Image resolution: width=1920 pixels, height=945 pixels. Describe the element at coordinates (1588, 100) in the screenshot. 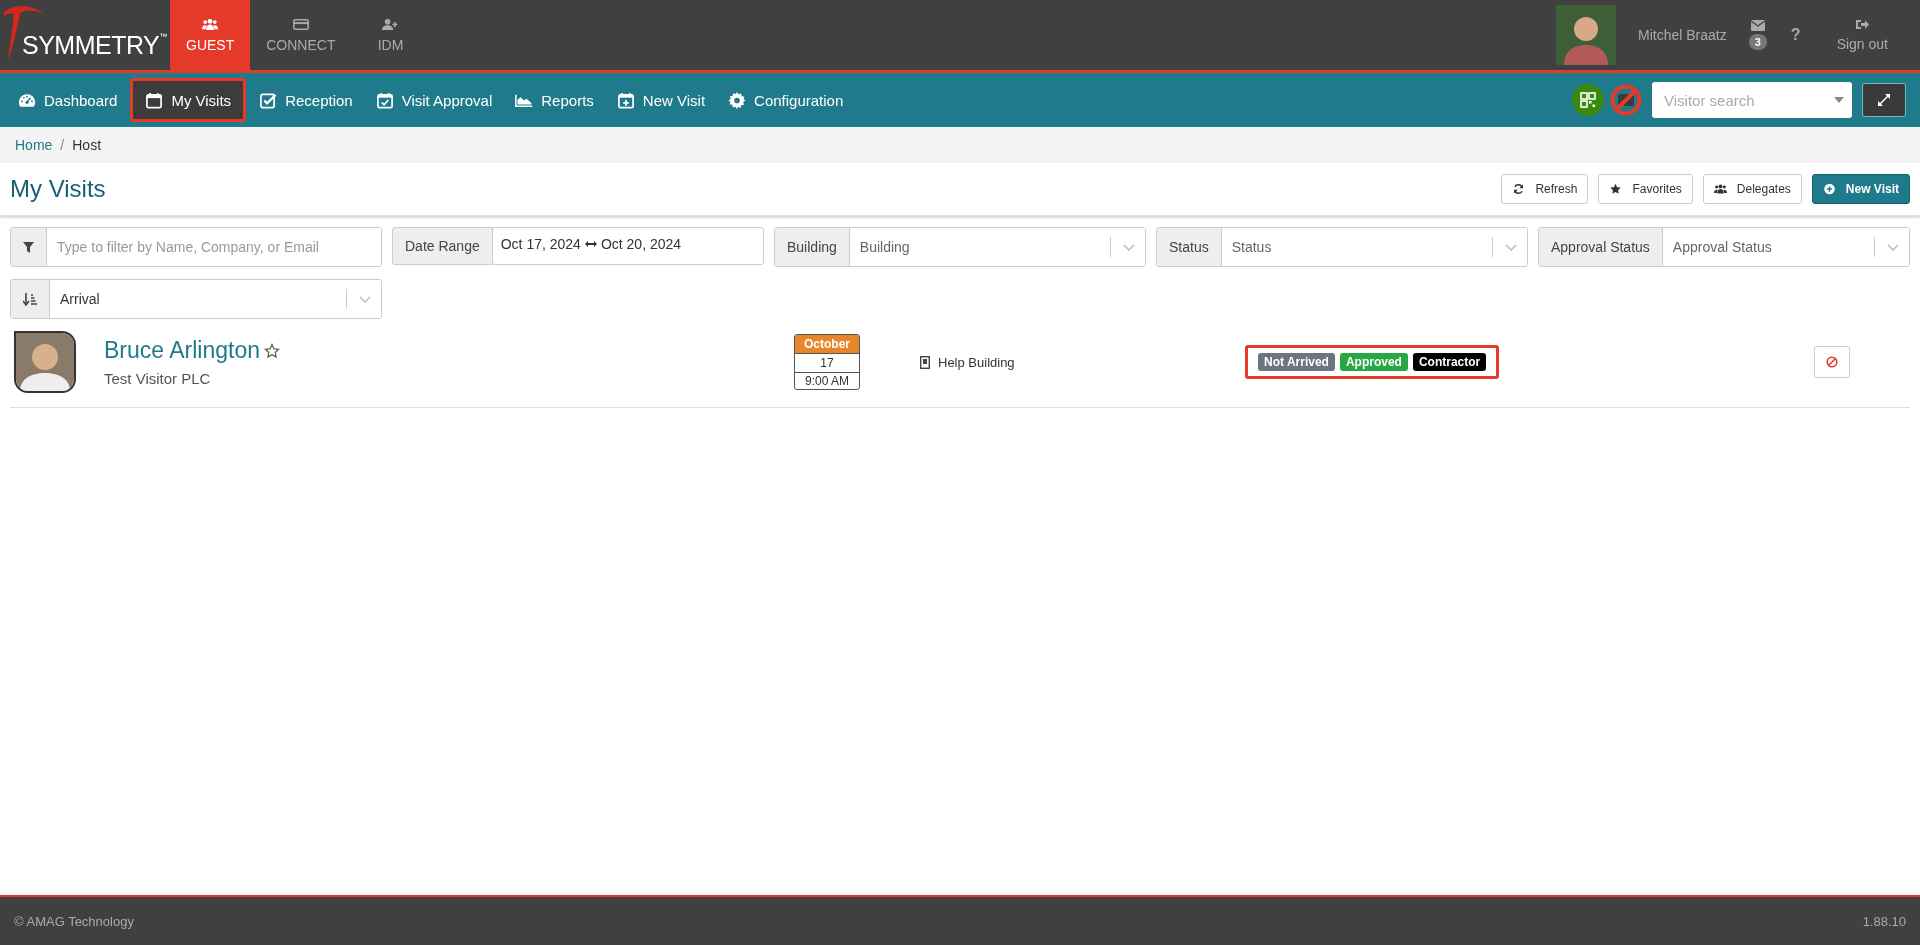

I see `qr-code-icon` at that location.